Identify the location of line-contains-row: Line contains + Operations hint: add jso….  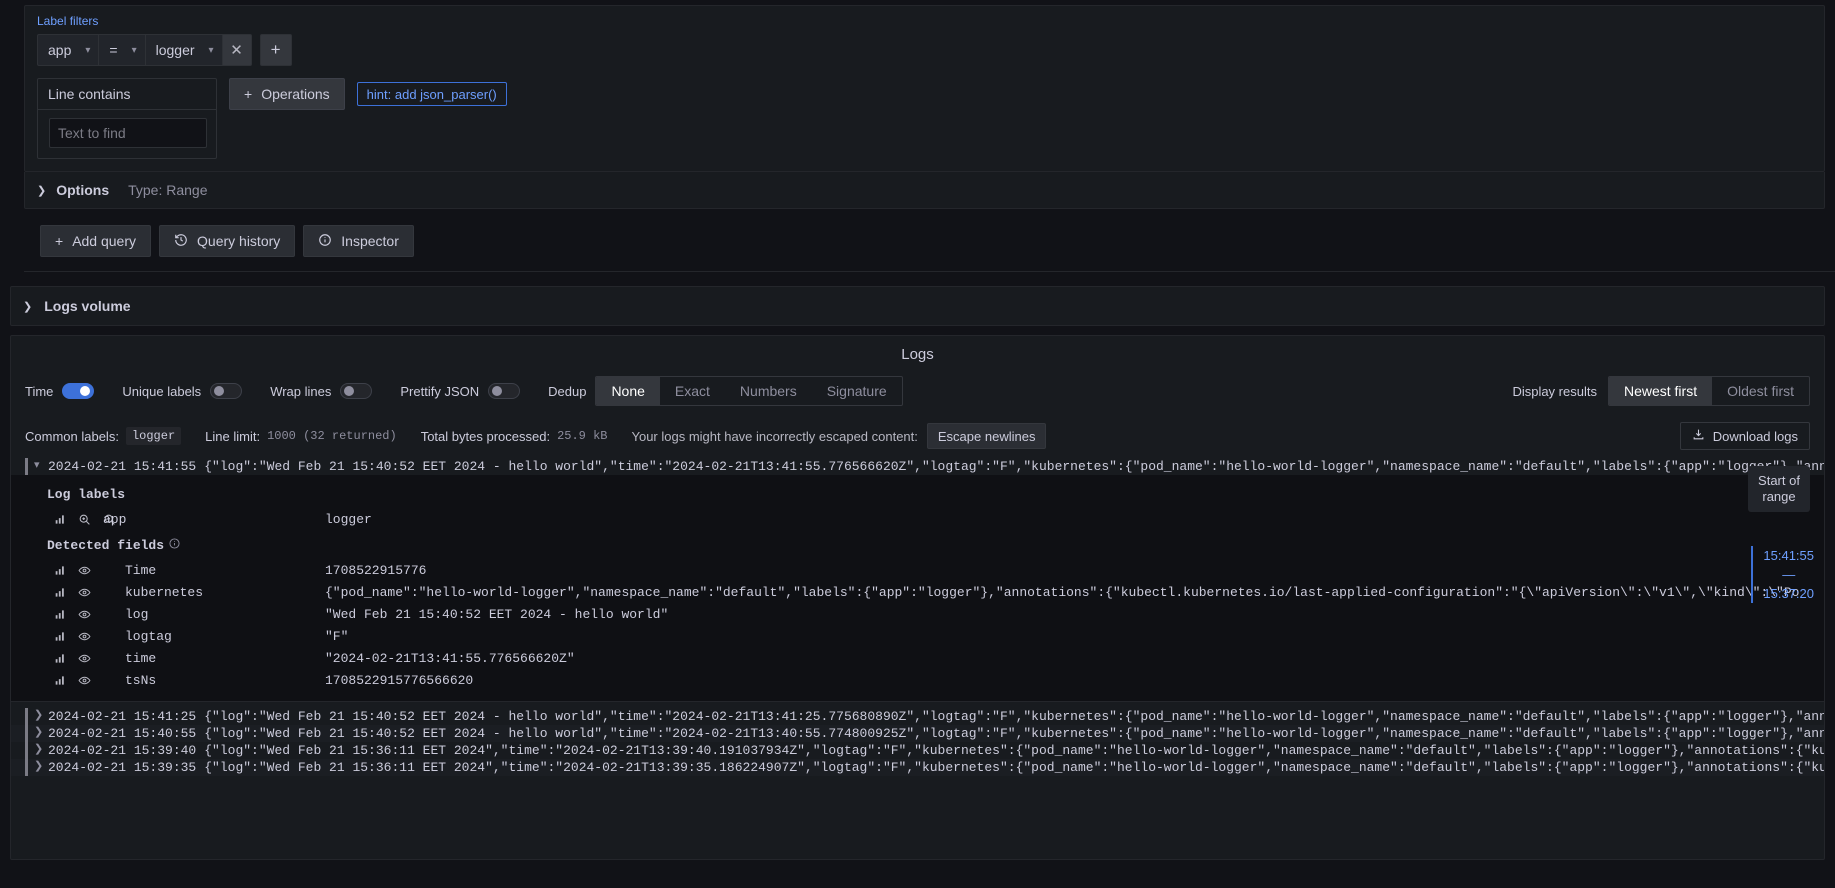
(924, 118).